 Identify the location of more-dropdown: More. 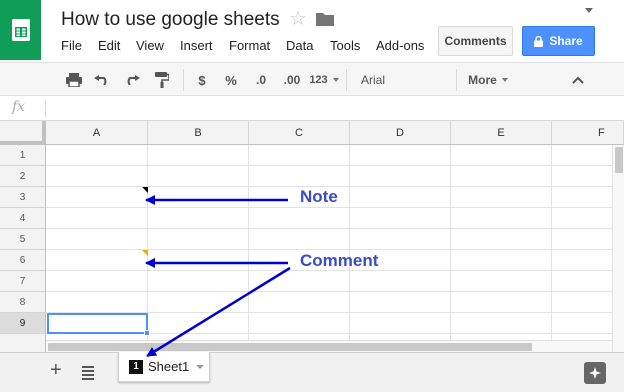
(488, 80).